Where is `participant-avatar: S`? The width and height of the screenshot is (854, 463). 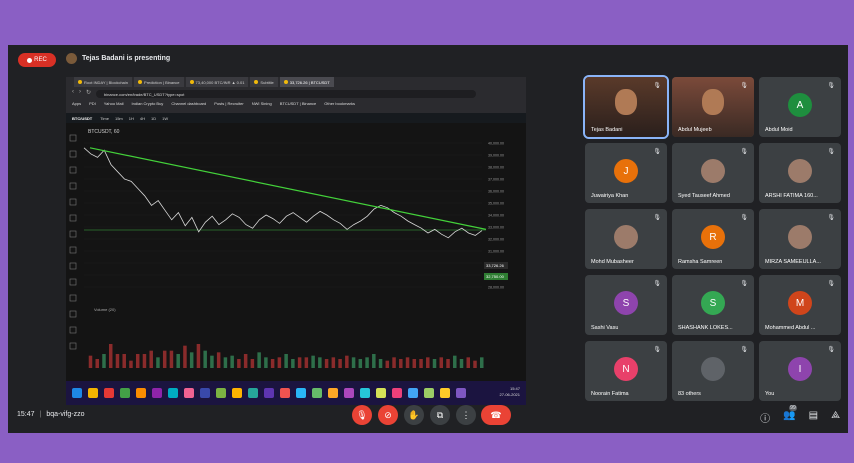
participant-avatar: S is located at coordinates (626, 303).